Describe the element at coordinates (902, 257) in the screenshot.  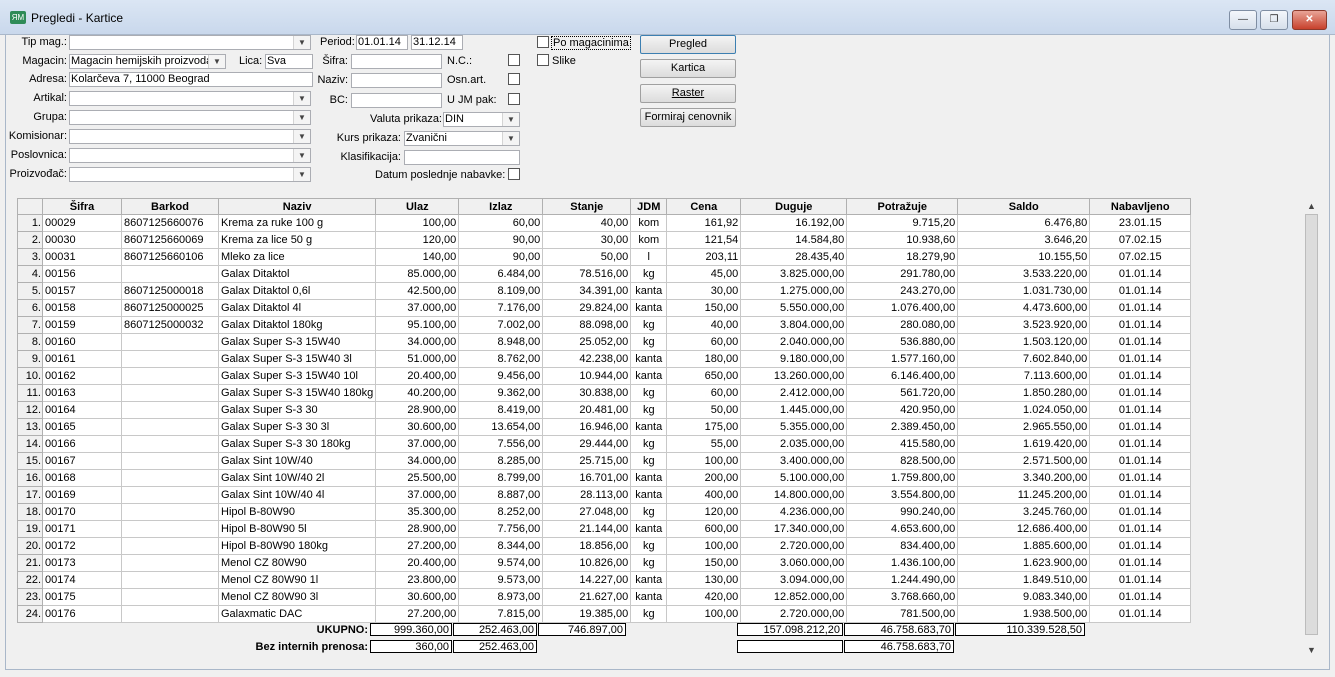
I see `potrazuje-cell: 18.279,90` at that location.